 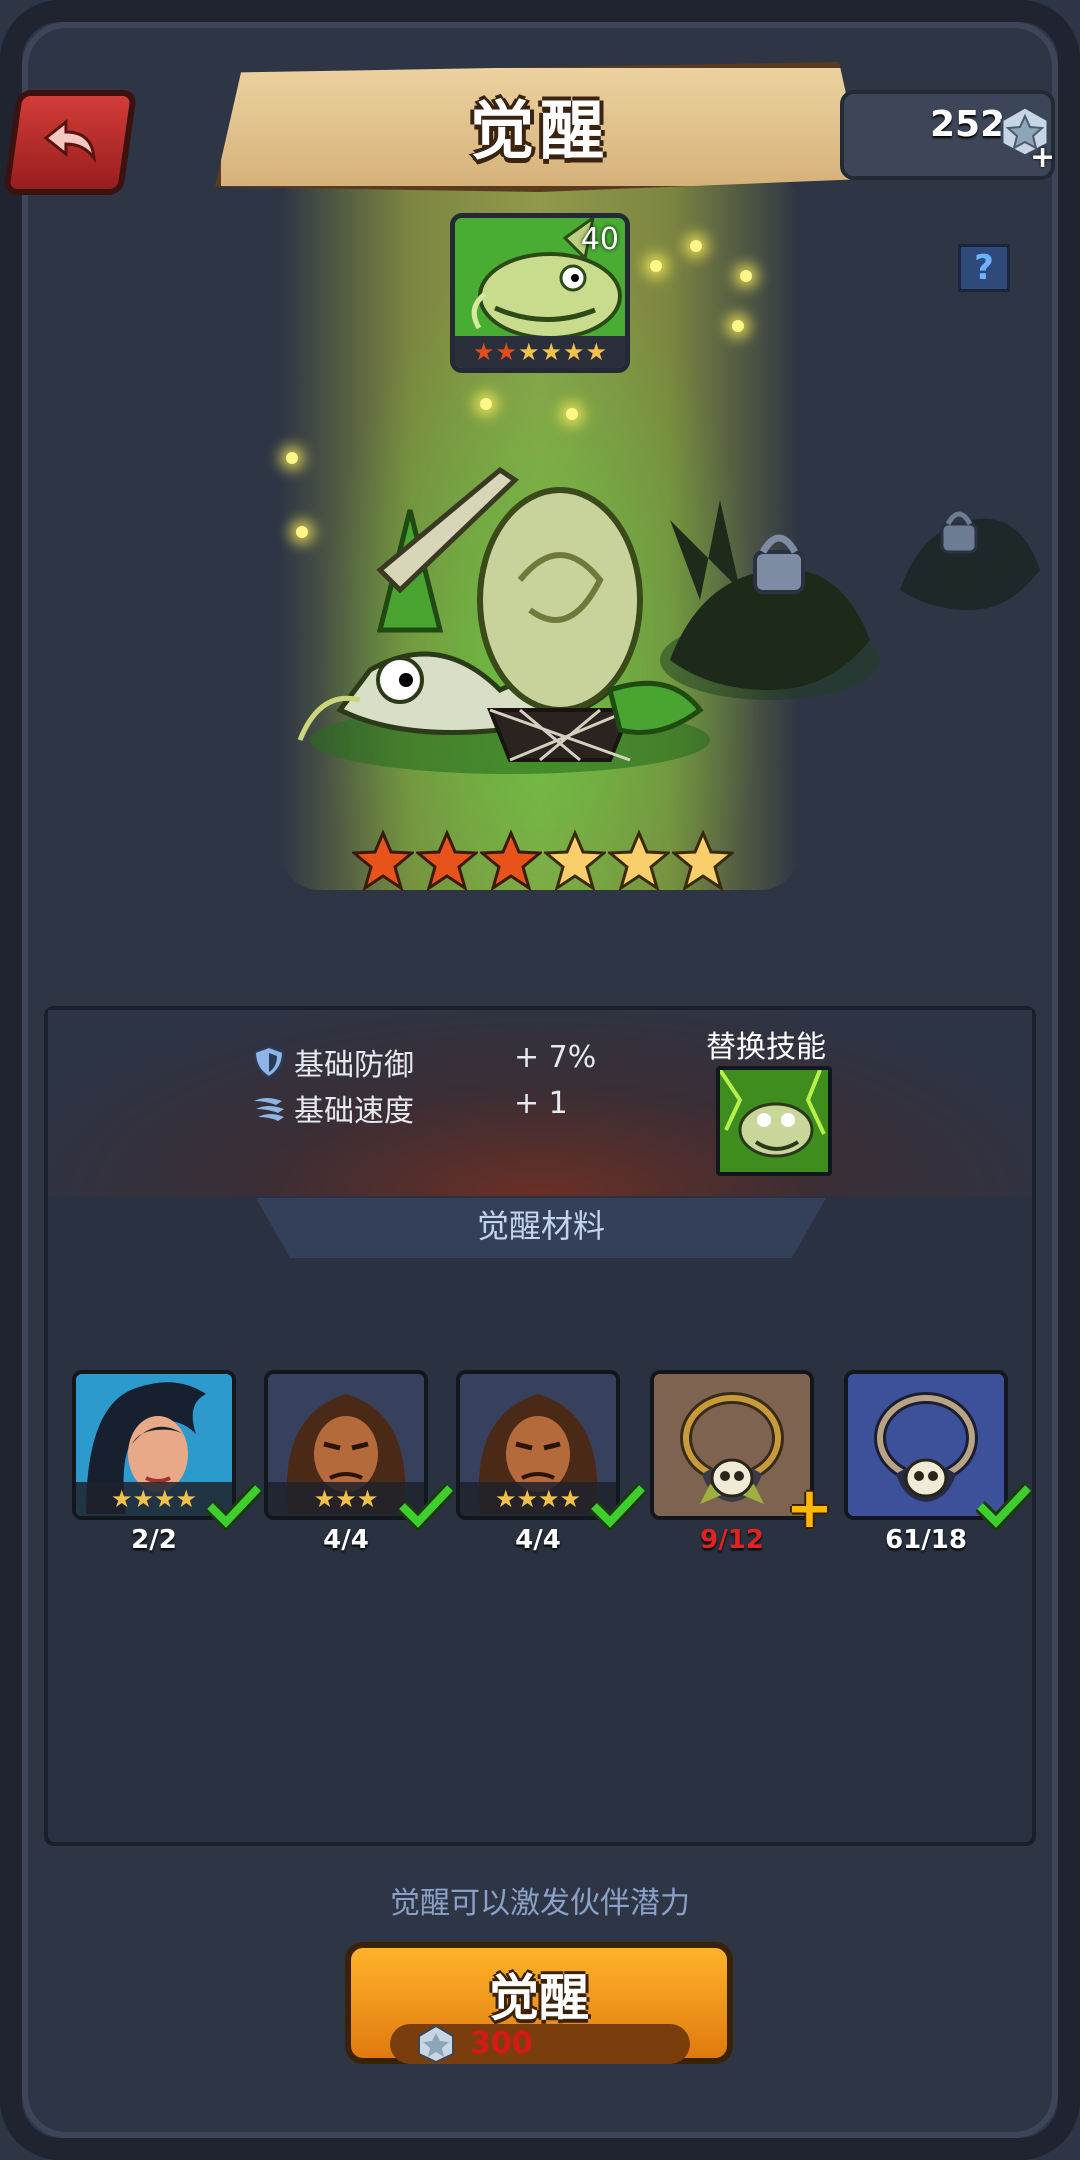 What do you see at coordinates (543, 861) in the screenshot?
I see `awaken-star-rating` at bounding box center [543, 861].